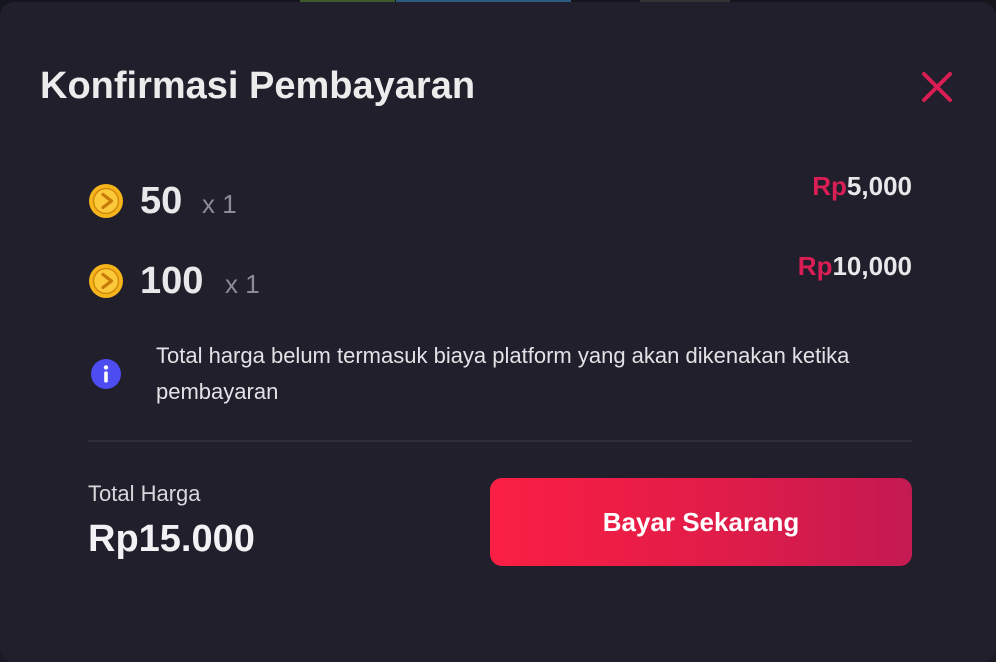 The height and width of the screenshot is (662, 996). Describe the element at coordinates (500, 198) in the screenshot. I see `order-item-row: 50 x 1 Rp5,000` at that location.